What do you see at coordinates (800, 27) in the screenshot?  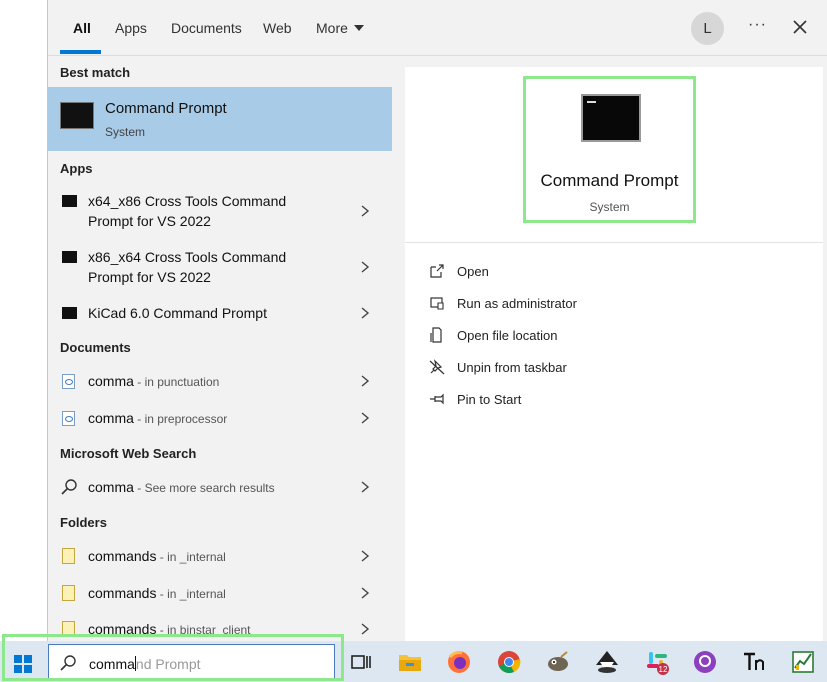 I see `close-icon` at bounding box center [800, 27].